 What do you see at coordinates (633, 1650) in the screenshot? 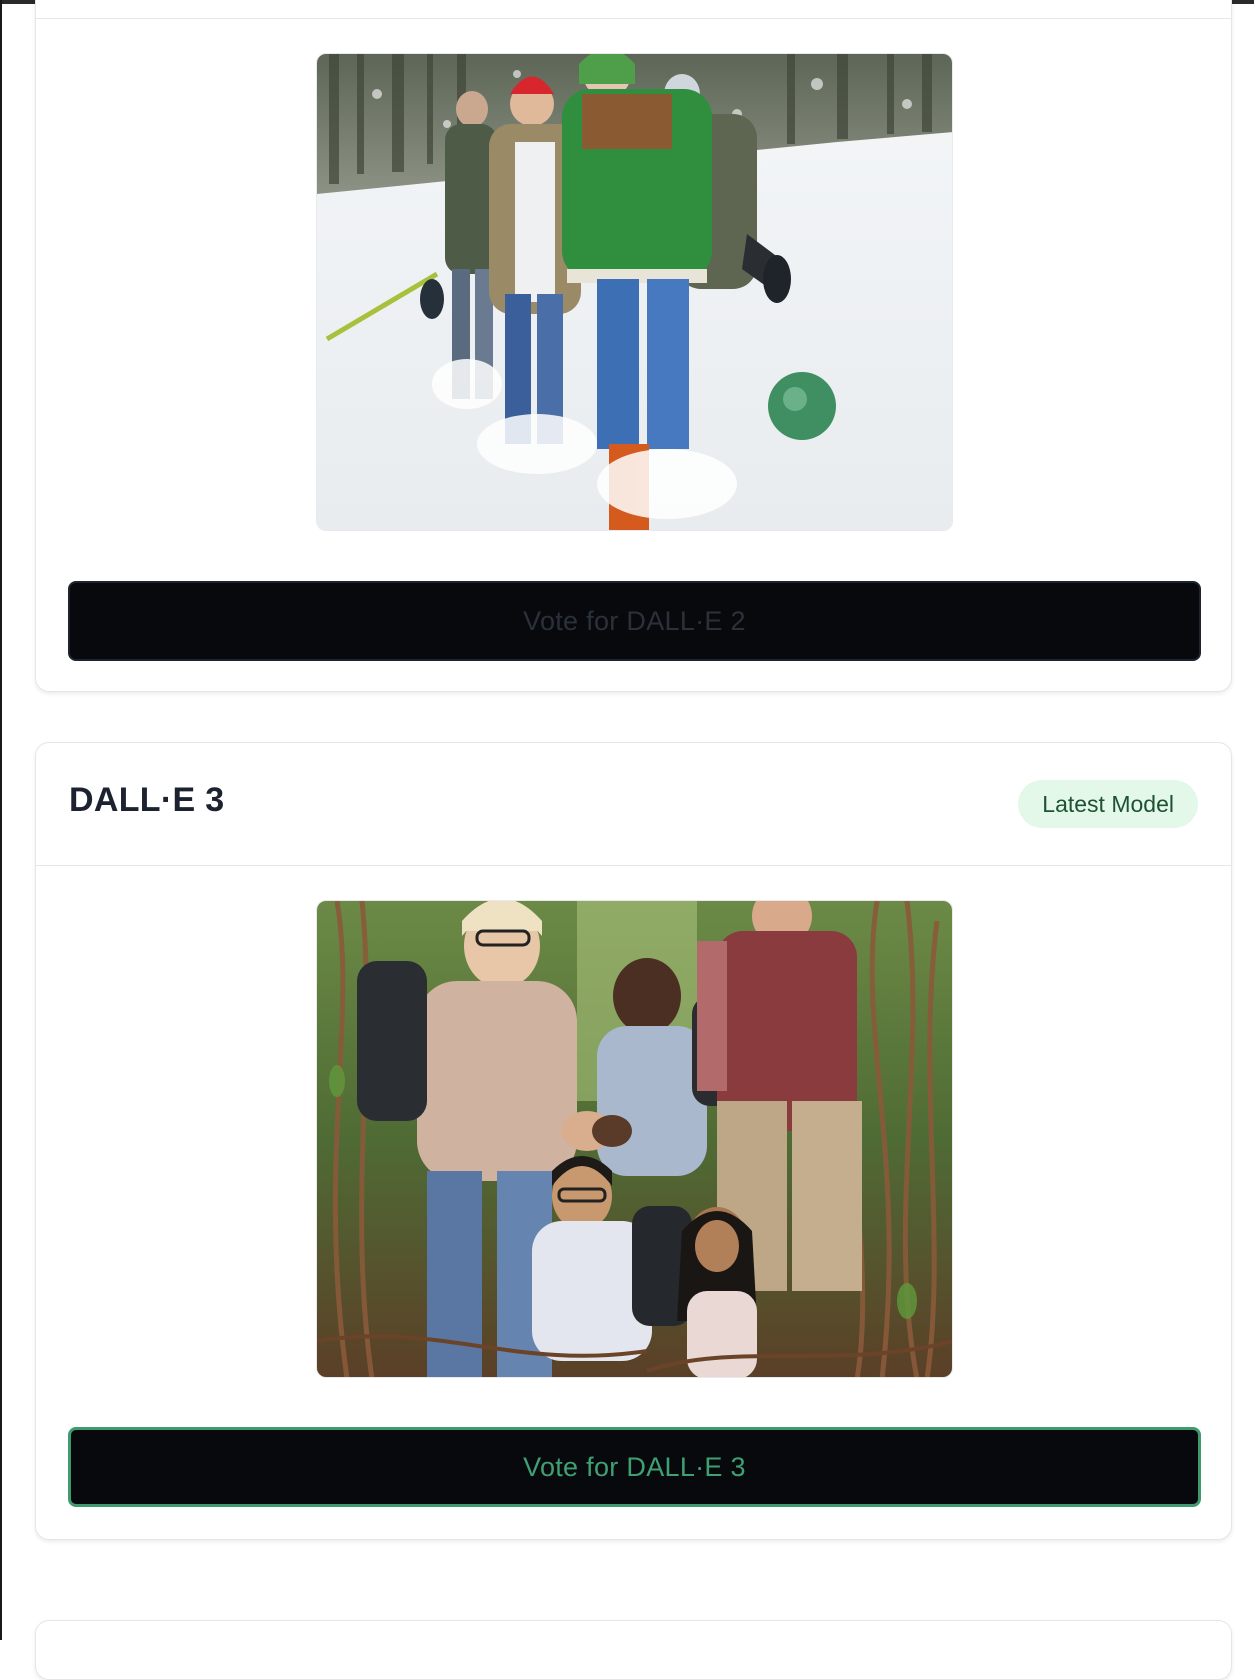
I see `model-card-next` at bounding box center [633, 1650].